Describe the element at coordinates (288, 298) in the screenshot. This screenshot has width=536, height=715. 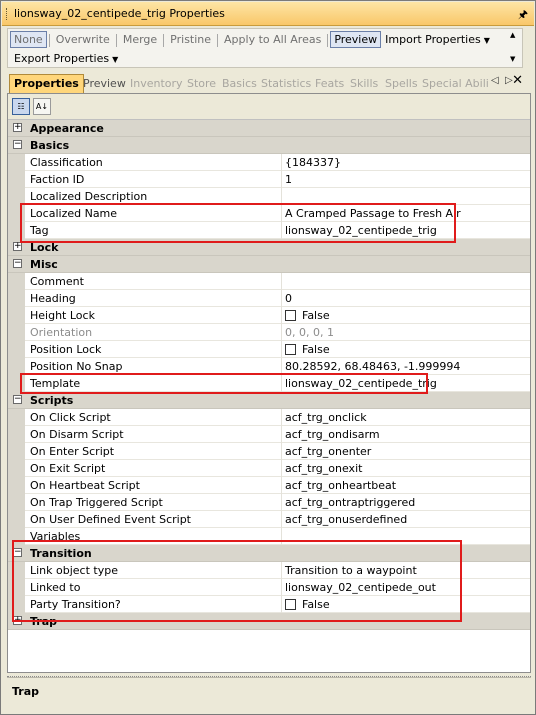
I see `property-value: 0` at that location.